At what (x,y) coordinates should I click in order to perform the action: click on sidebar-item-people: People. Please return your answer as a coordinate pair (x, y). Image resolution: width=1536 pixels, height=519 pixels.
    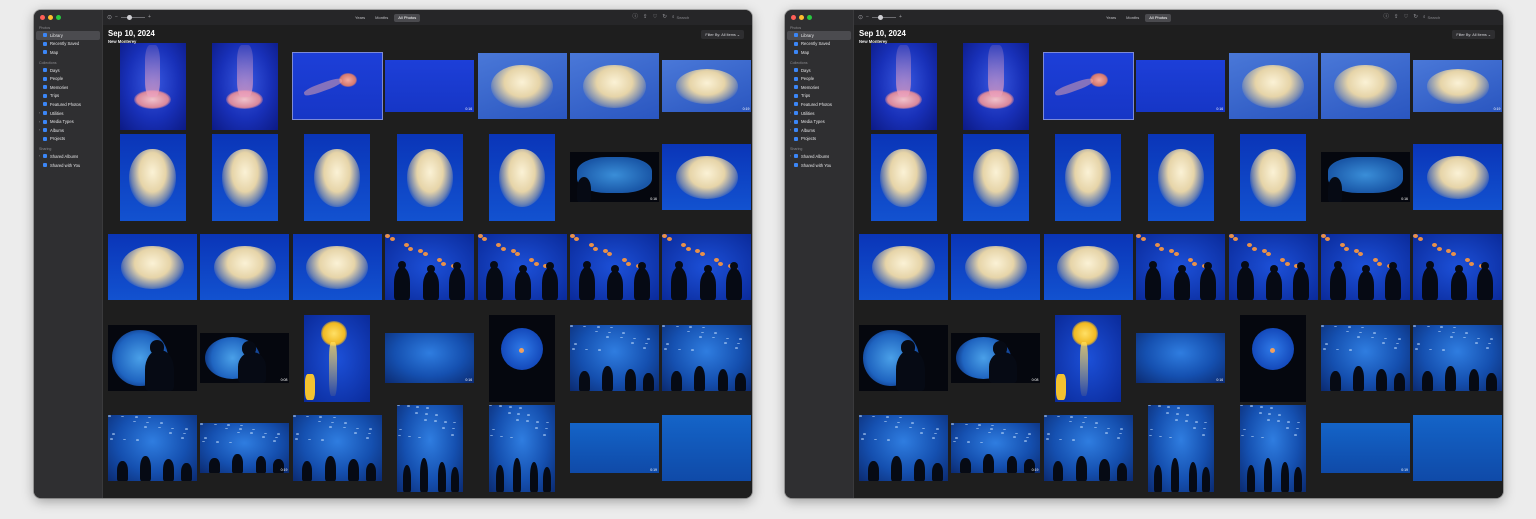
    Looking at the image, I should click on (819, 78).